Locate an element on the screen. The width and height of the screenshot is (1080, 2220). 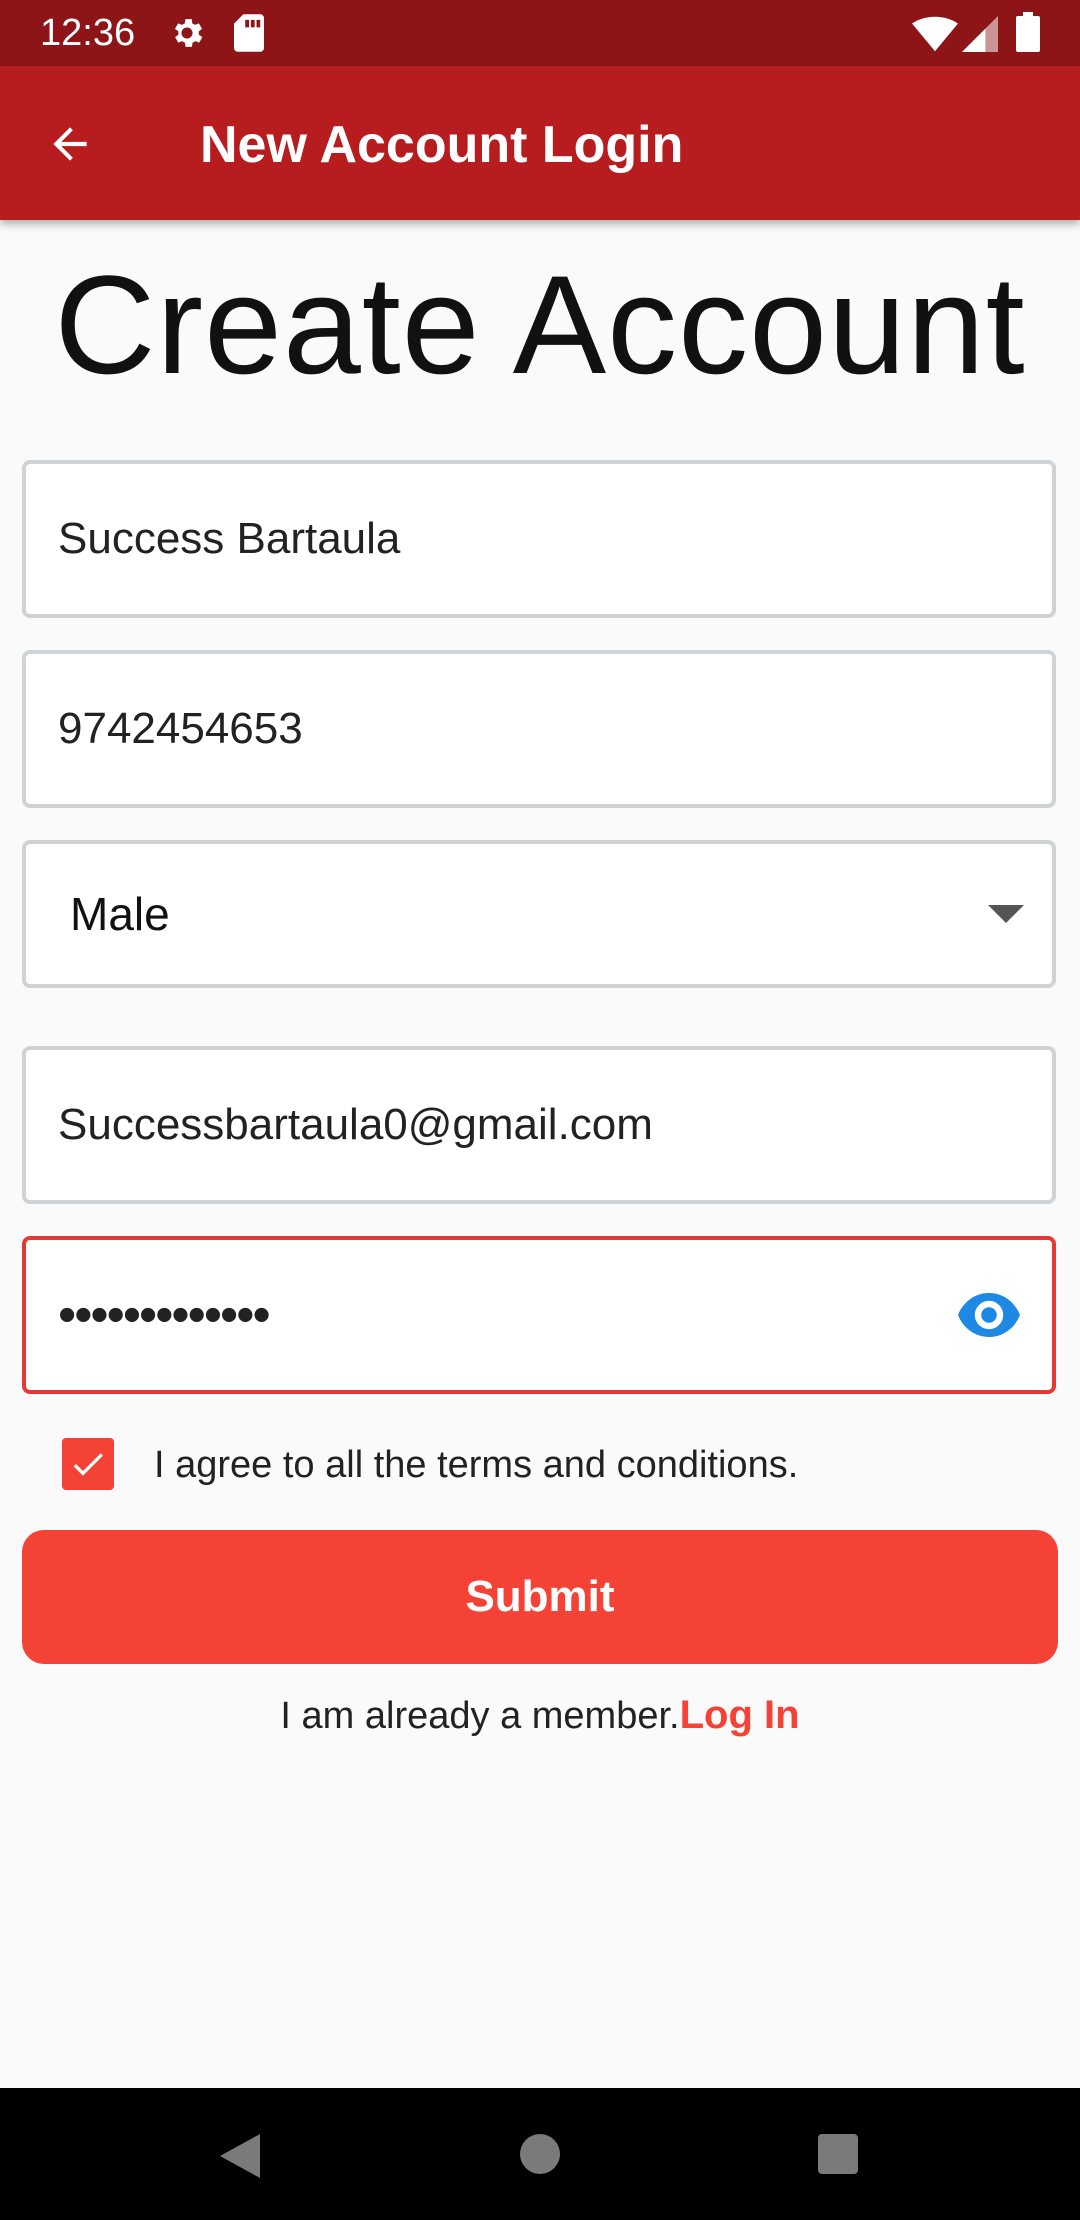
arrow-left-icon is located at coordinates (70, 144).